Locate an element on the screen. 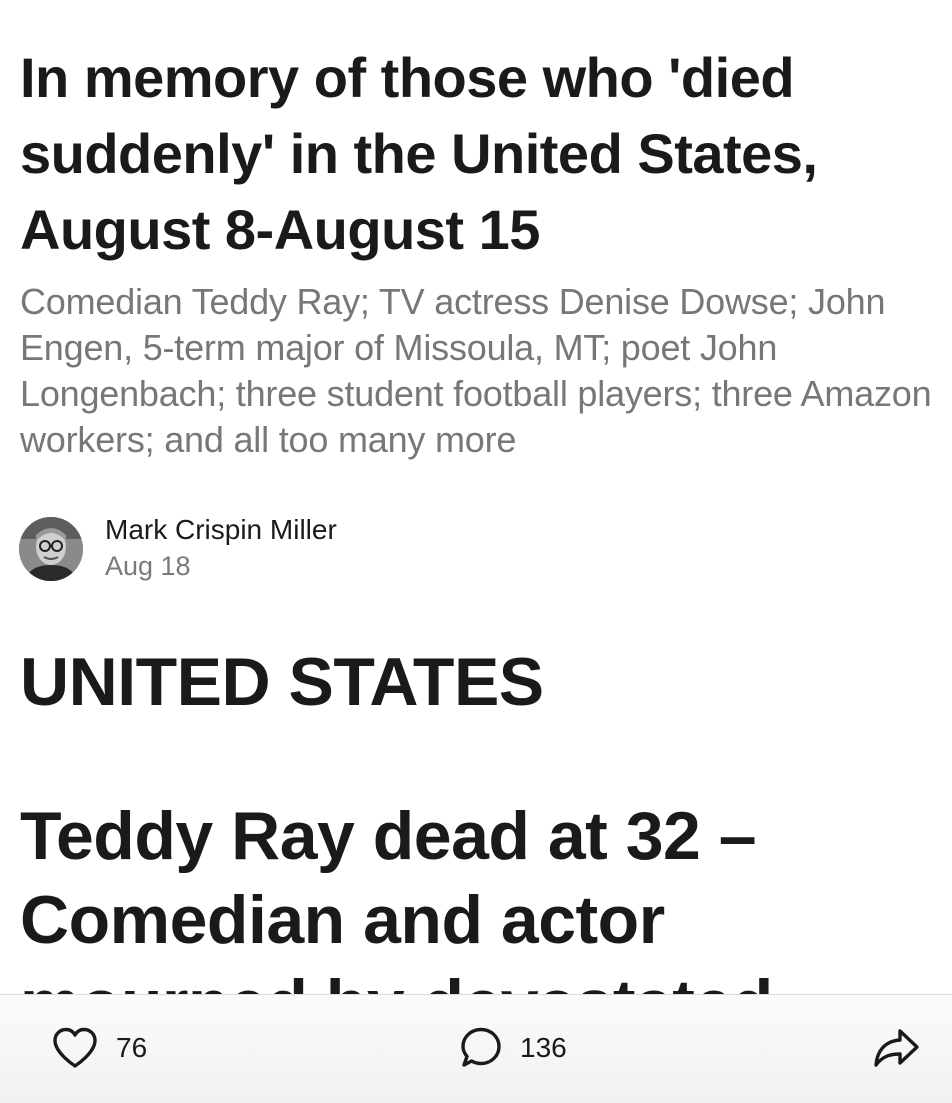 Image resolution: width=952 pixels, height=1103 pixels. like-count: 76 is located at coordinates (132, 1047).